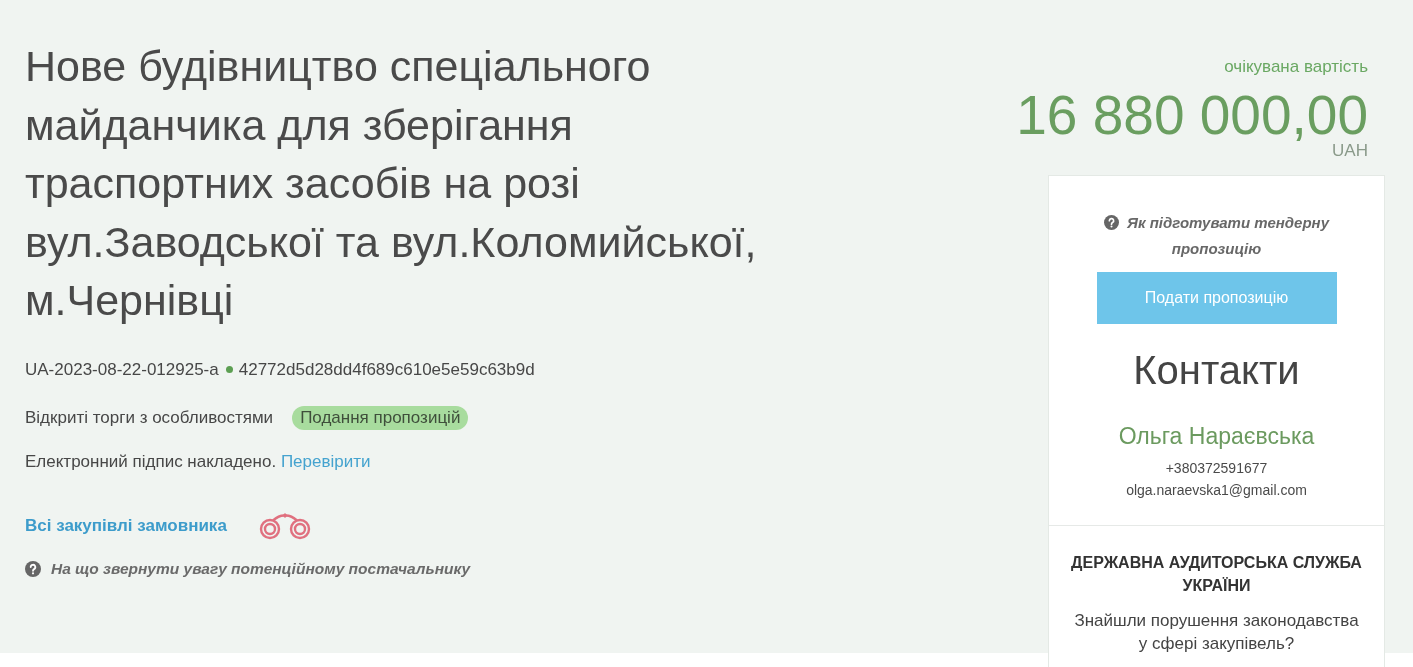 The image size is (1413, 667). What do you see at coordinates (122, 369) in the screenshot?
I see `tender-id: UA-2023-08-22-012925-a` at bounding box center [122, 369].